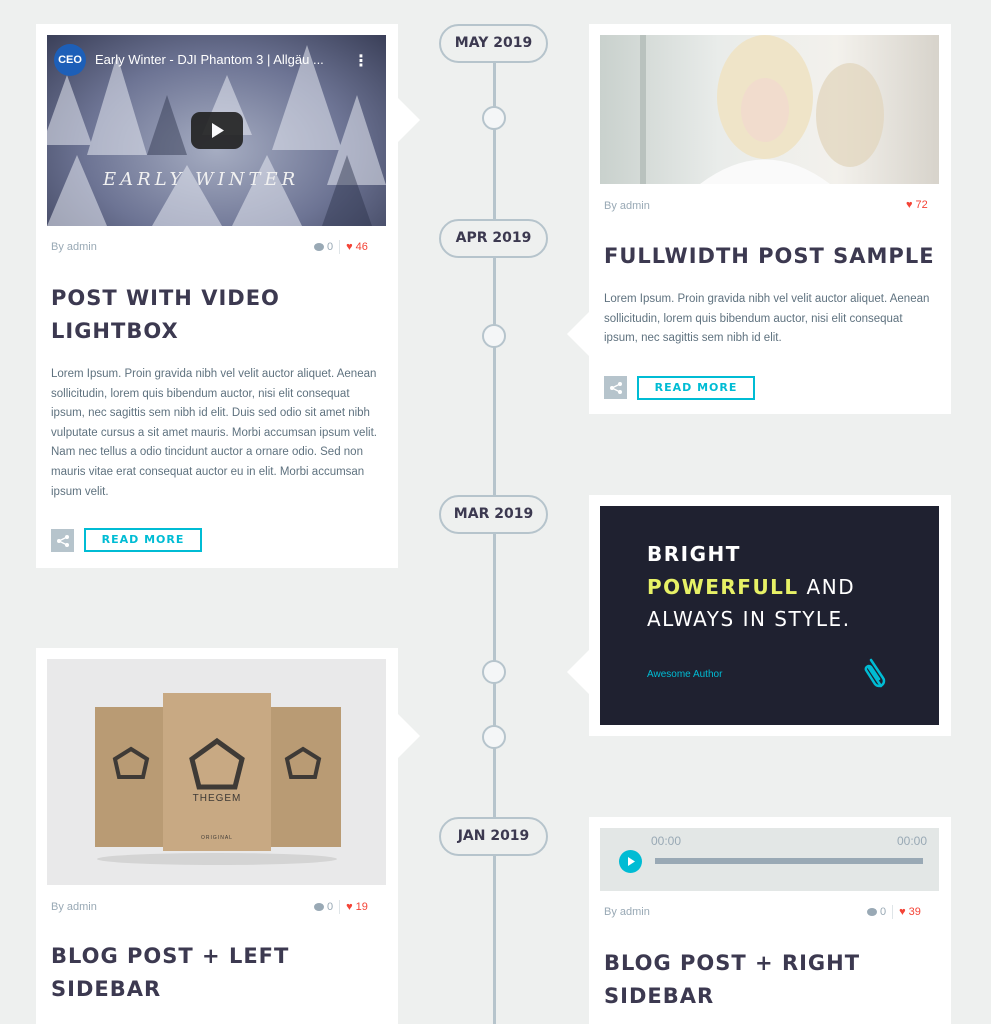 This screenshot has width=991, height=1024. I want to click on bag-brand: THEGEM, so click(217, 798).